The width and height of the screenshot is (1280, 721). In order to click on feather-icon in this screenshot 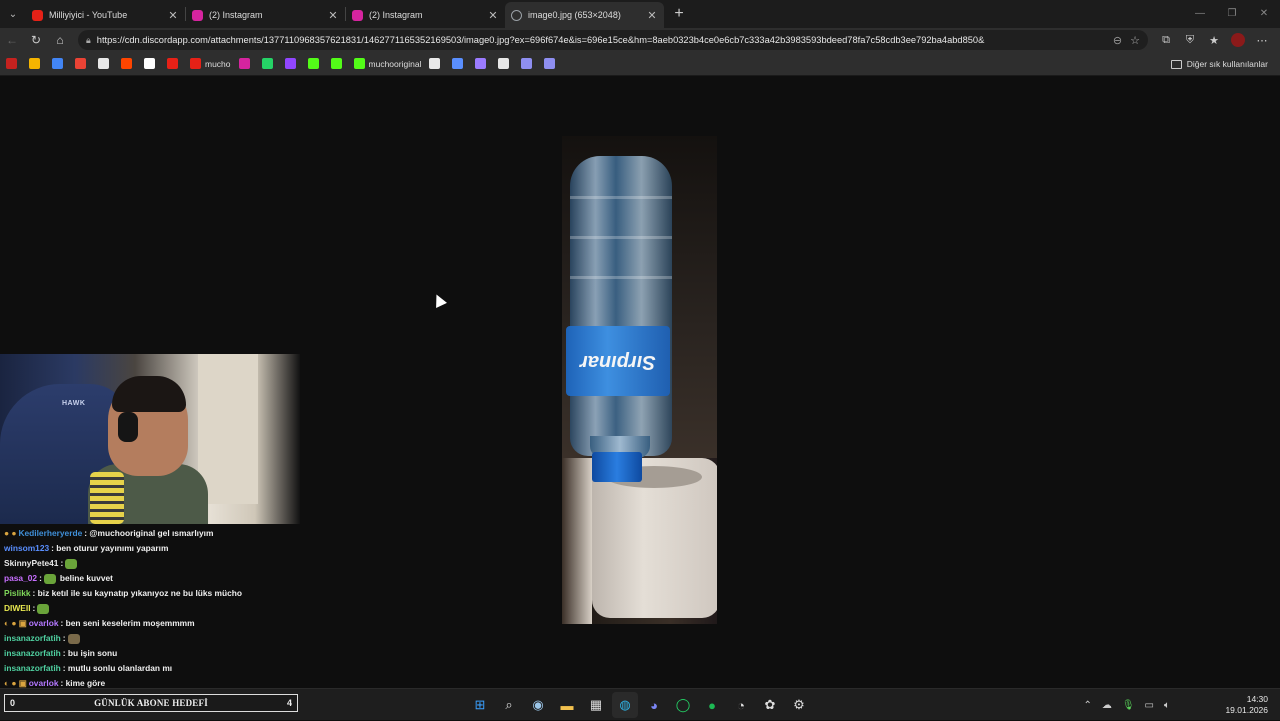, I will do `click(481, 63)`.